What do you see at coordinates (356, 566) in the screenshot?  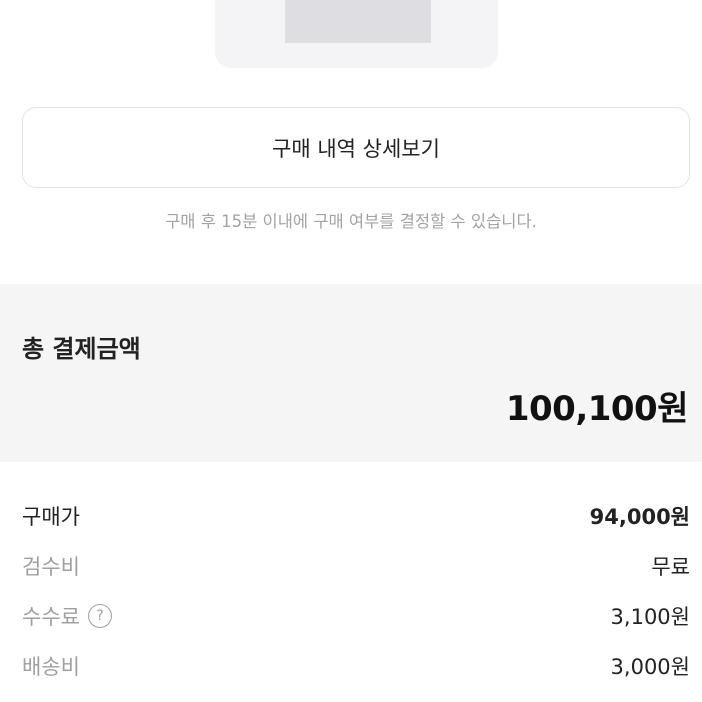 I see `breakdown-row-inspection-fee: 검수비 무료` at bounding box center [356, 566].